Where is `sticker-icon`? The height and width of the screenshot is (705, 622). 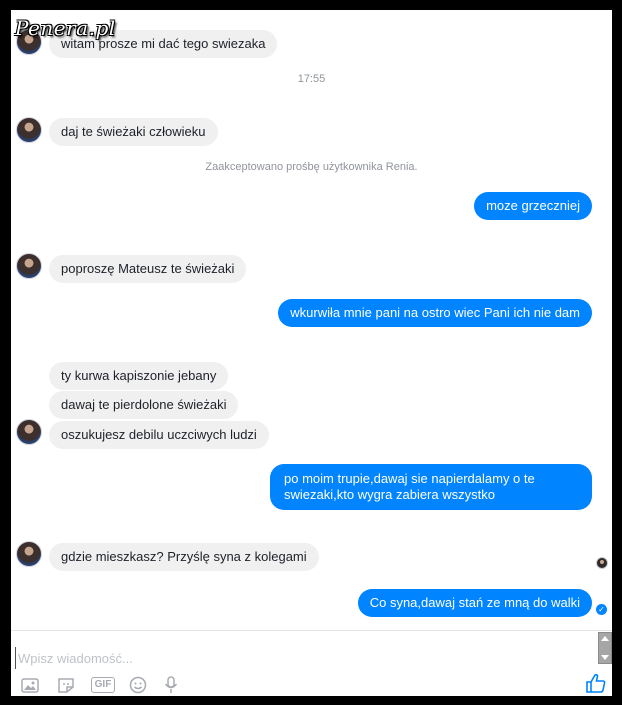
sticker-icon is located at coordinates (66, 685).